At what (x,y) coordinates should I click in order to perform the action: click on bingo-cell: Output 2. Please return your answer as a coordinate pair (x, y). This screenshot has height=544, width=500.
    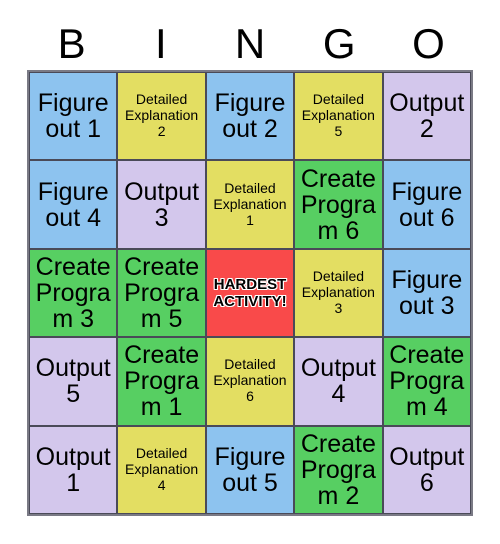
    Looking at the image, I should click on (426, 116).